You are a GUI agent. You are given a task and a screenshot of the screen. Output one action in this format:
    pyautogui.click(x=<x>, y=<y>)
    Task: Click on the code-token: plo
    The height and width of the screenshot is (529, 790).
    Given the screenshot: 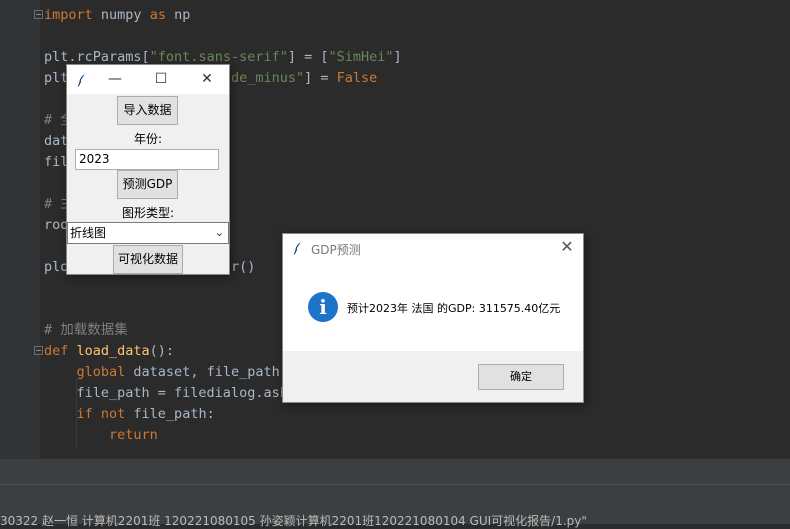 What is the action you would take?
    pyautogui.click(x=56, y=267)
    